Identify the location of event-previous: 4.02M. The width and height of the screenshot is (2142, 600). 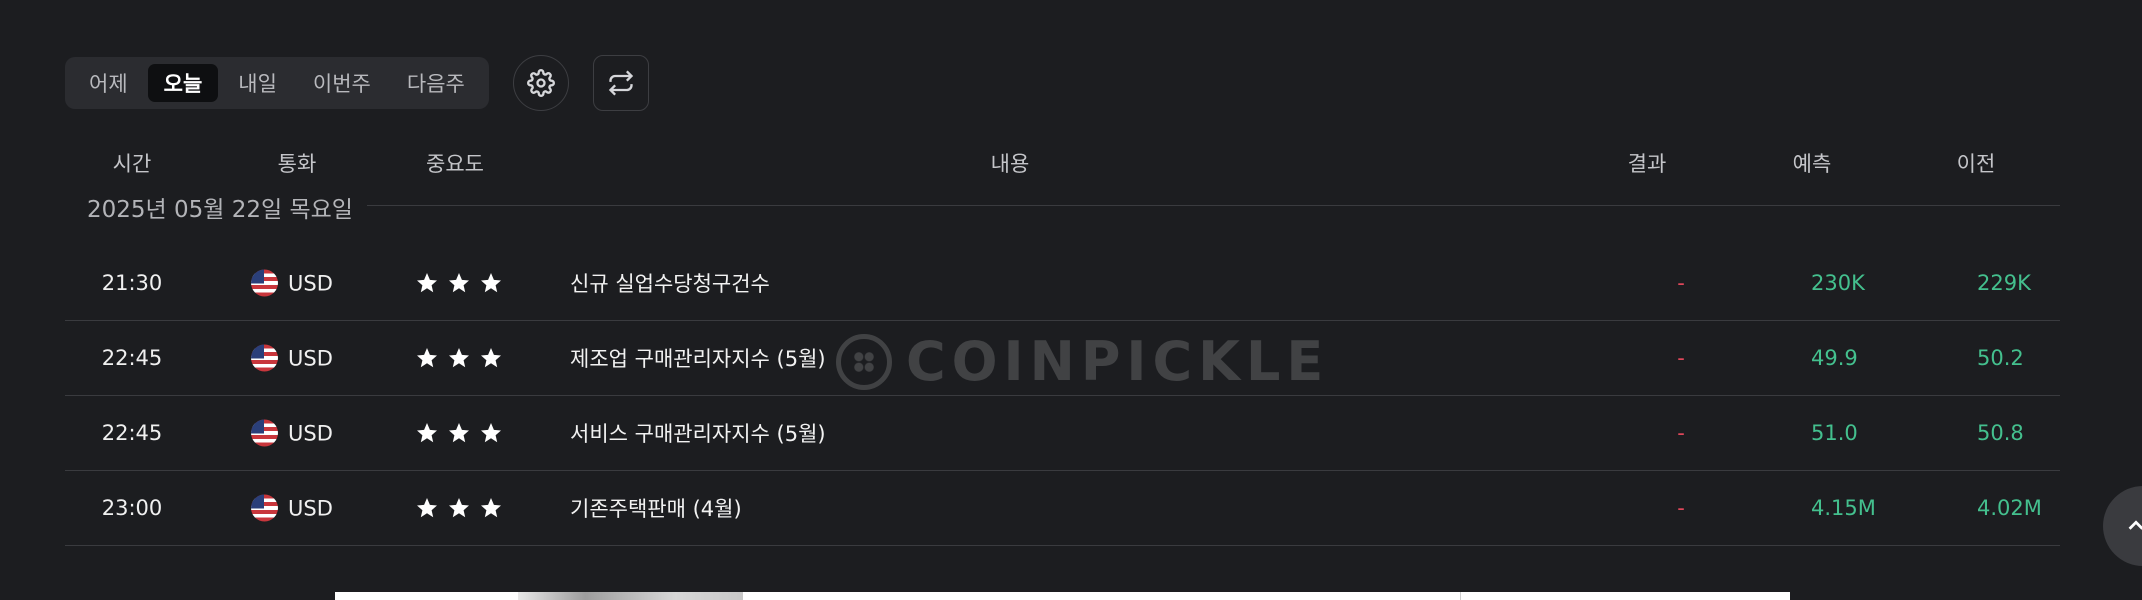
(2009, 508).